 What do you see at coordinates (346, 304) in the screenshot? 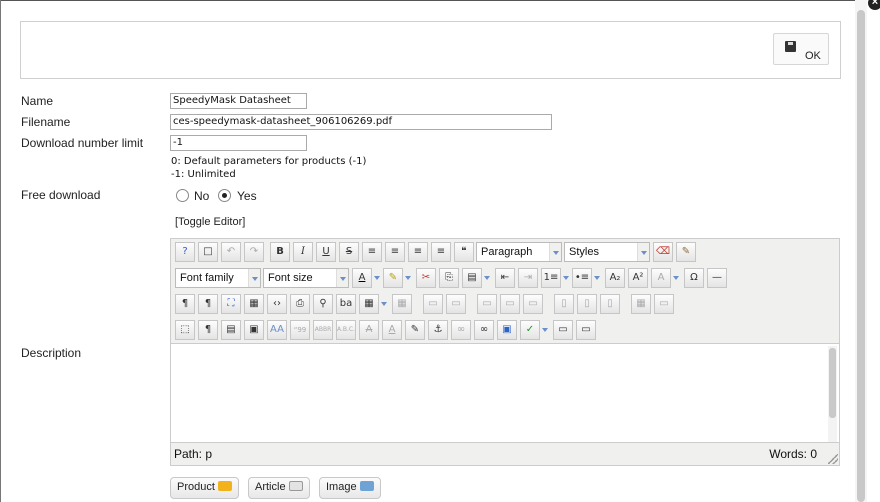
I see `replace-icon: ba` at bounding box center [346, 304].